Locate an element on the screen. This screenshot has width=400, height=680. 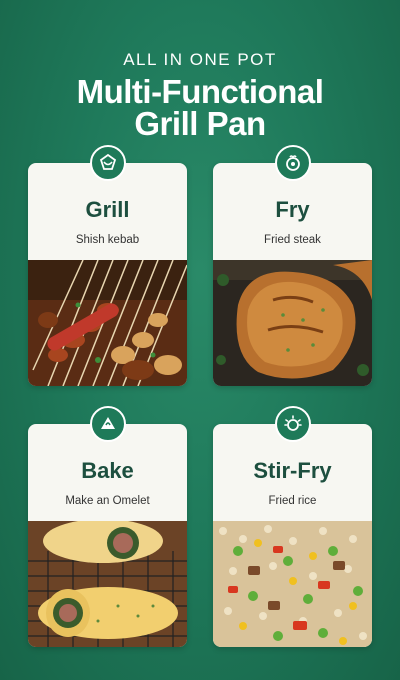
card-grill: Grill Shish kebab is located at coordinates (107, 274).